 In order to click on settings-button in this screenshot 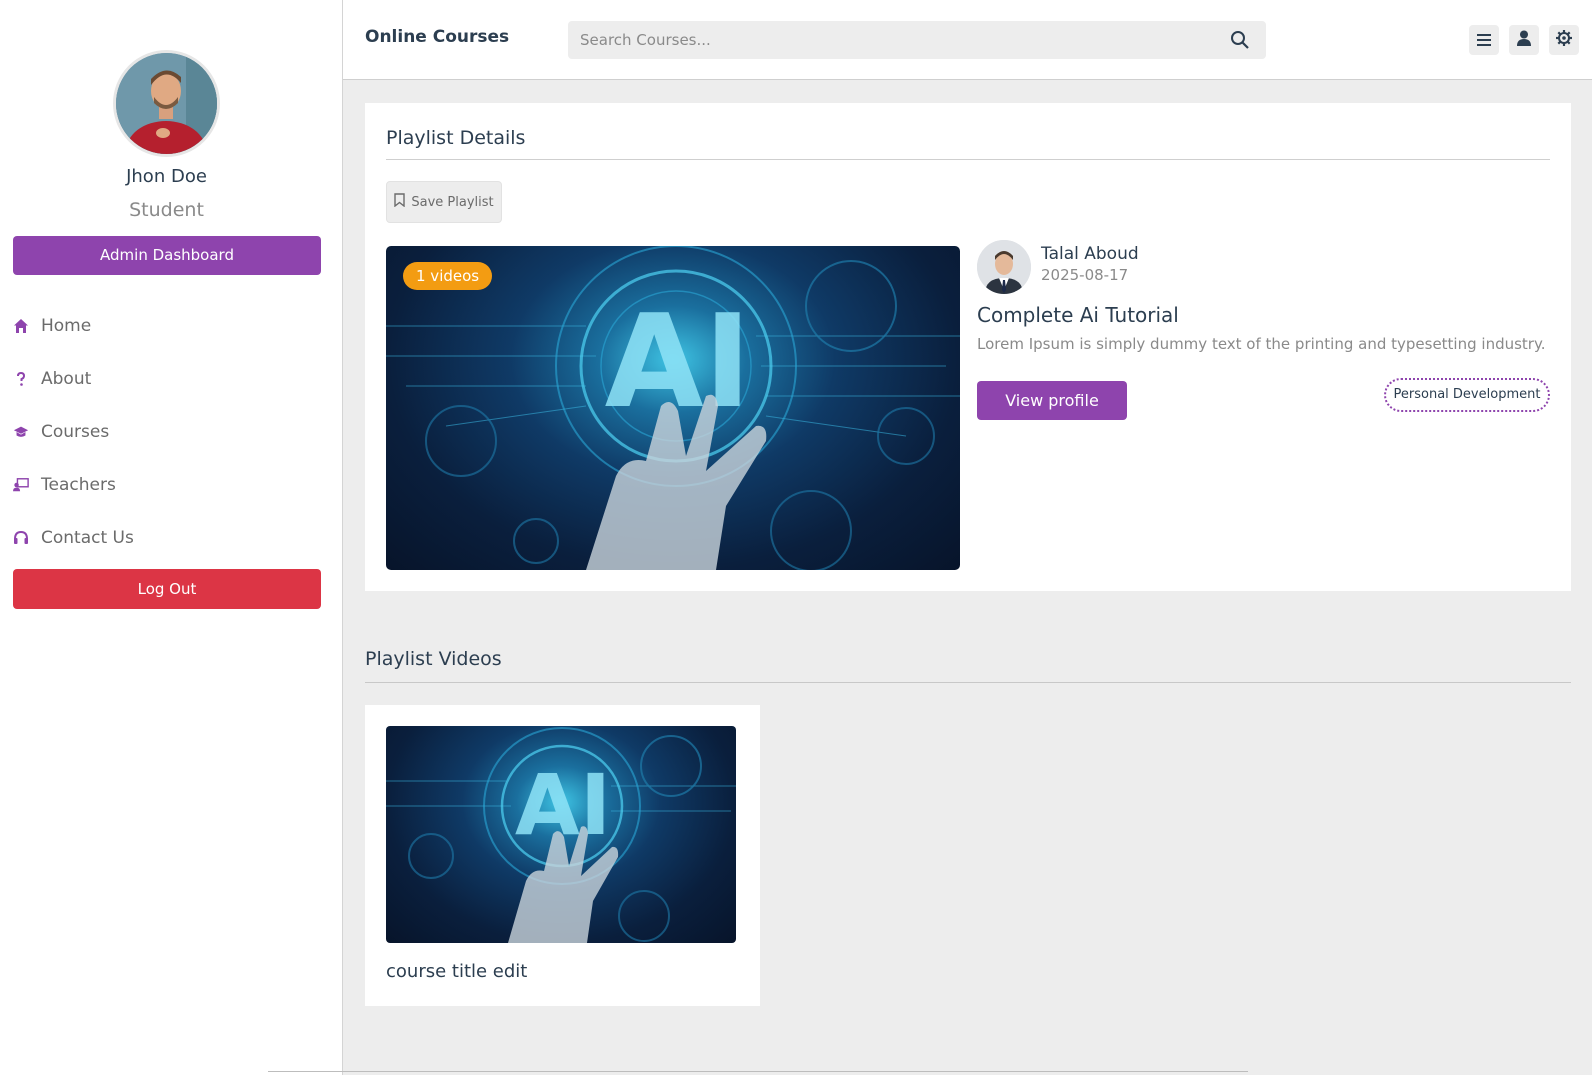, I will do `click(1564, 40)`.